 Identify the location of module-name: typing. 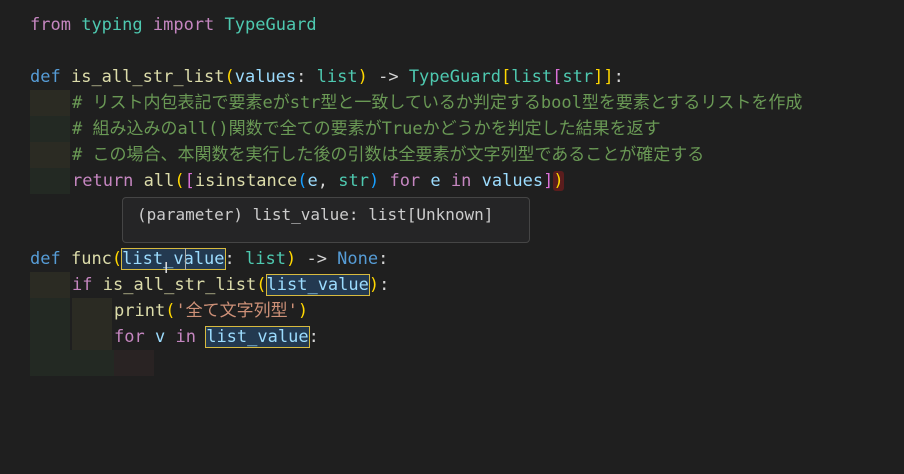
(112, 25).